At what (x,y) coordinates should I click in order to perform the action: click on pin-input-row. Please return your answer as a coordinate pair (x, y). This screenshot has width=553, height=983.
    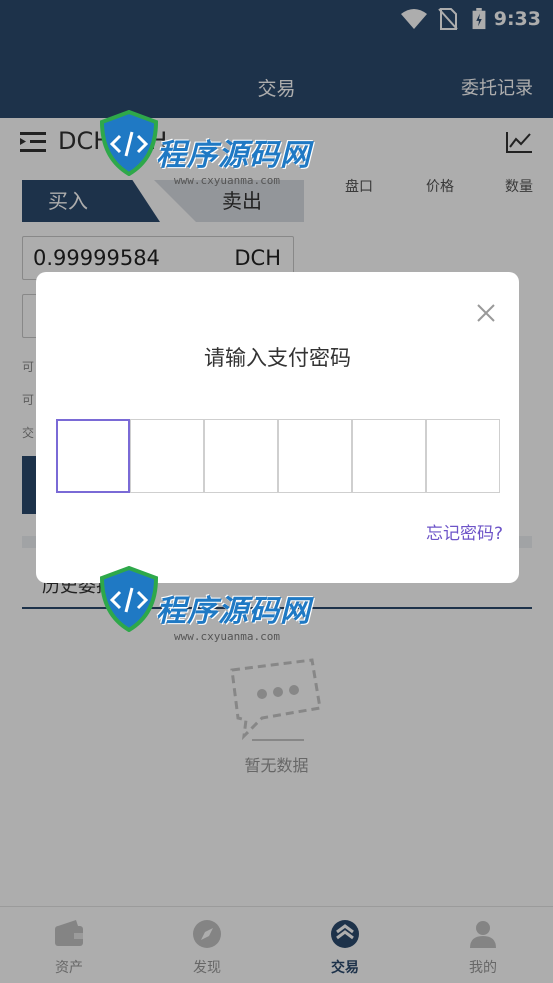
    Looking at the image, I should click on (278, 456).